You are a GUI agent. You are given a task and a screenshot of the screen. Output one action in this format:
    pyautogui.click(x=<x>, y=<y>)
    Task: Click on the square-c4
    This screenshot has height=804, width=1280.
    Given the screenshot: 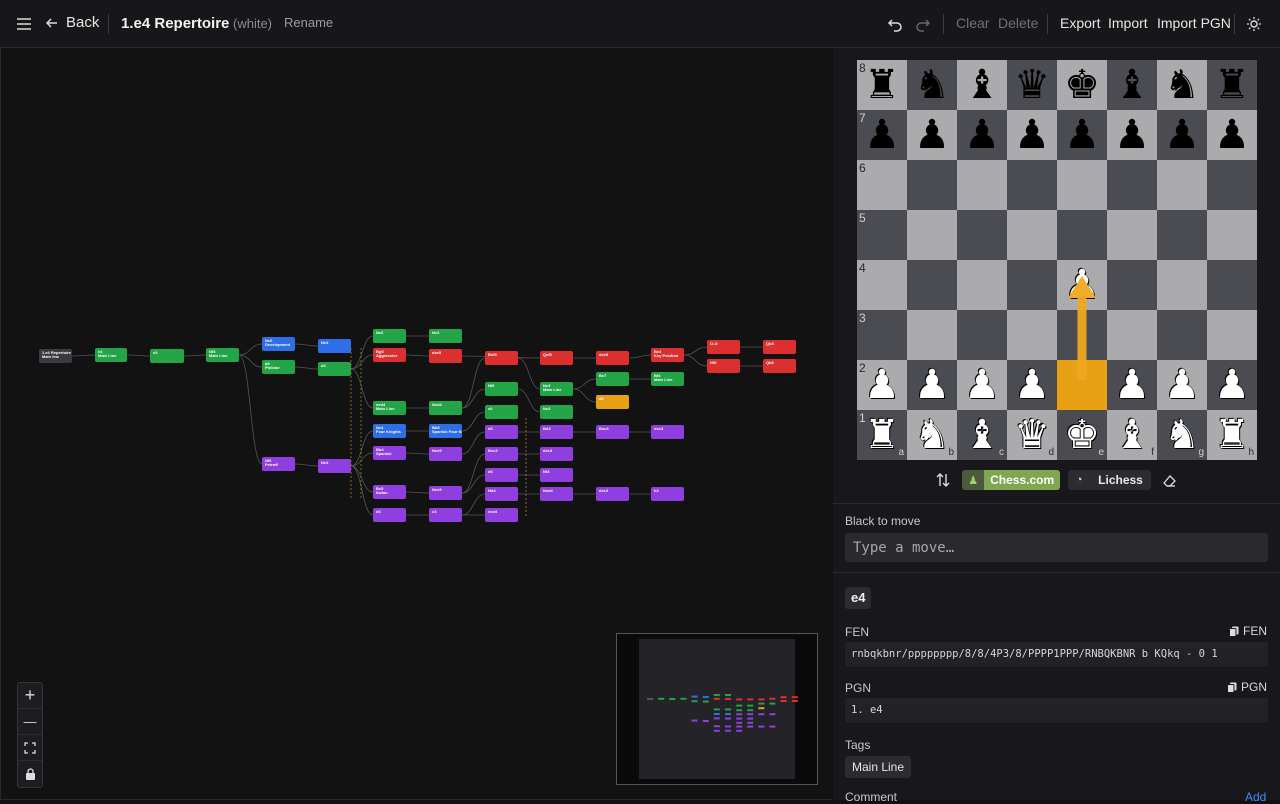 What is the action you would take?
    pyautogui.click(x=982, y=285)
    